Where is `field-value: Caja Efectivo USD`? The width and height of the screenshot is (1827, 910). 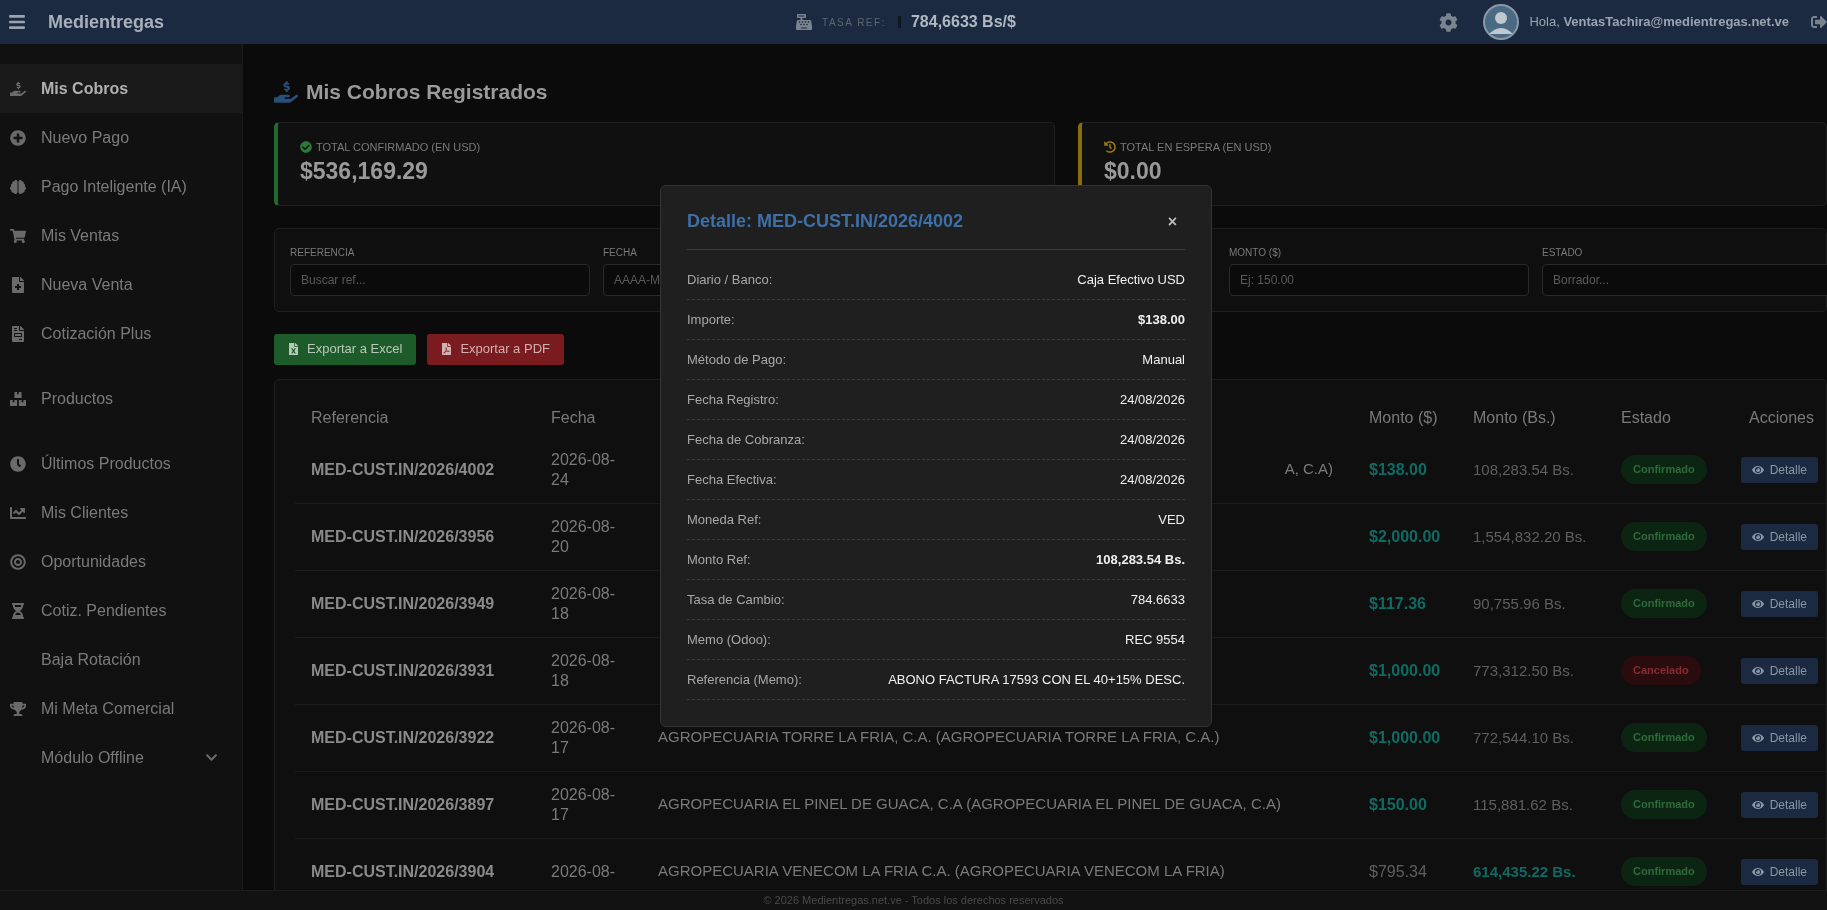 field-value: Caja Efectivo USD is located at coordinates (1131, 279).